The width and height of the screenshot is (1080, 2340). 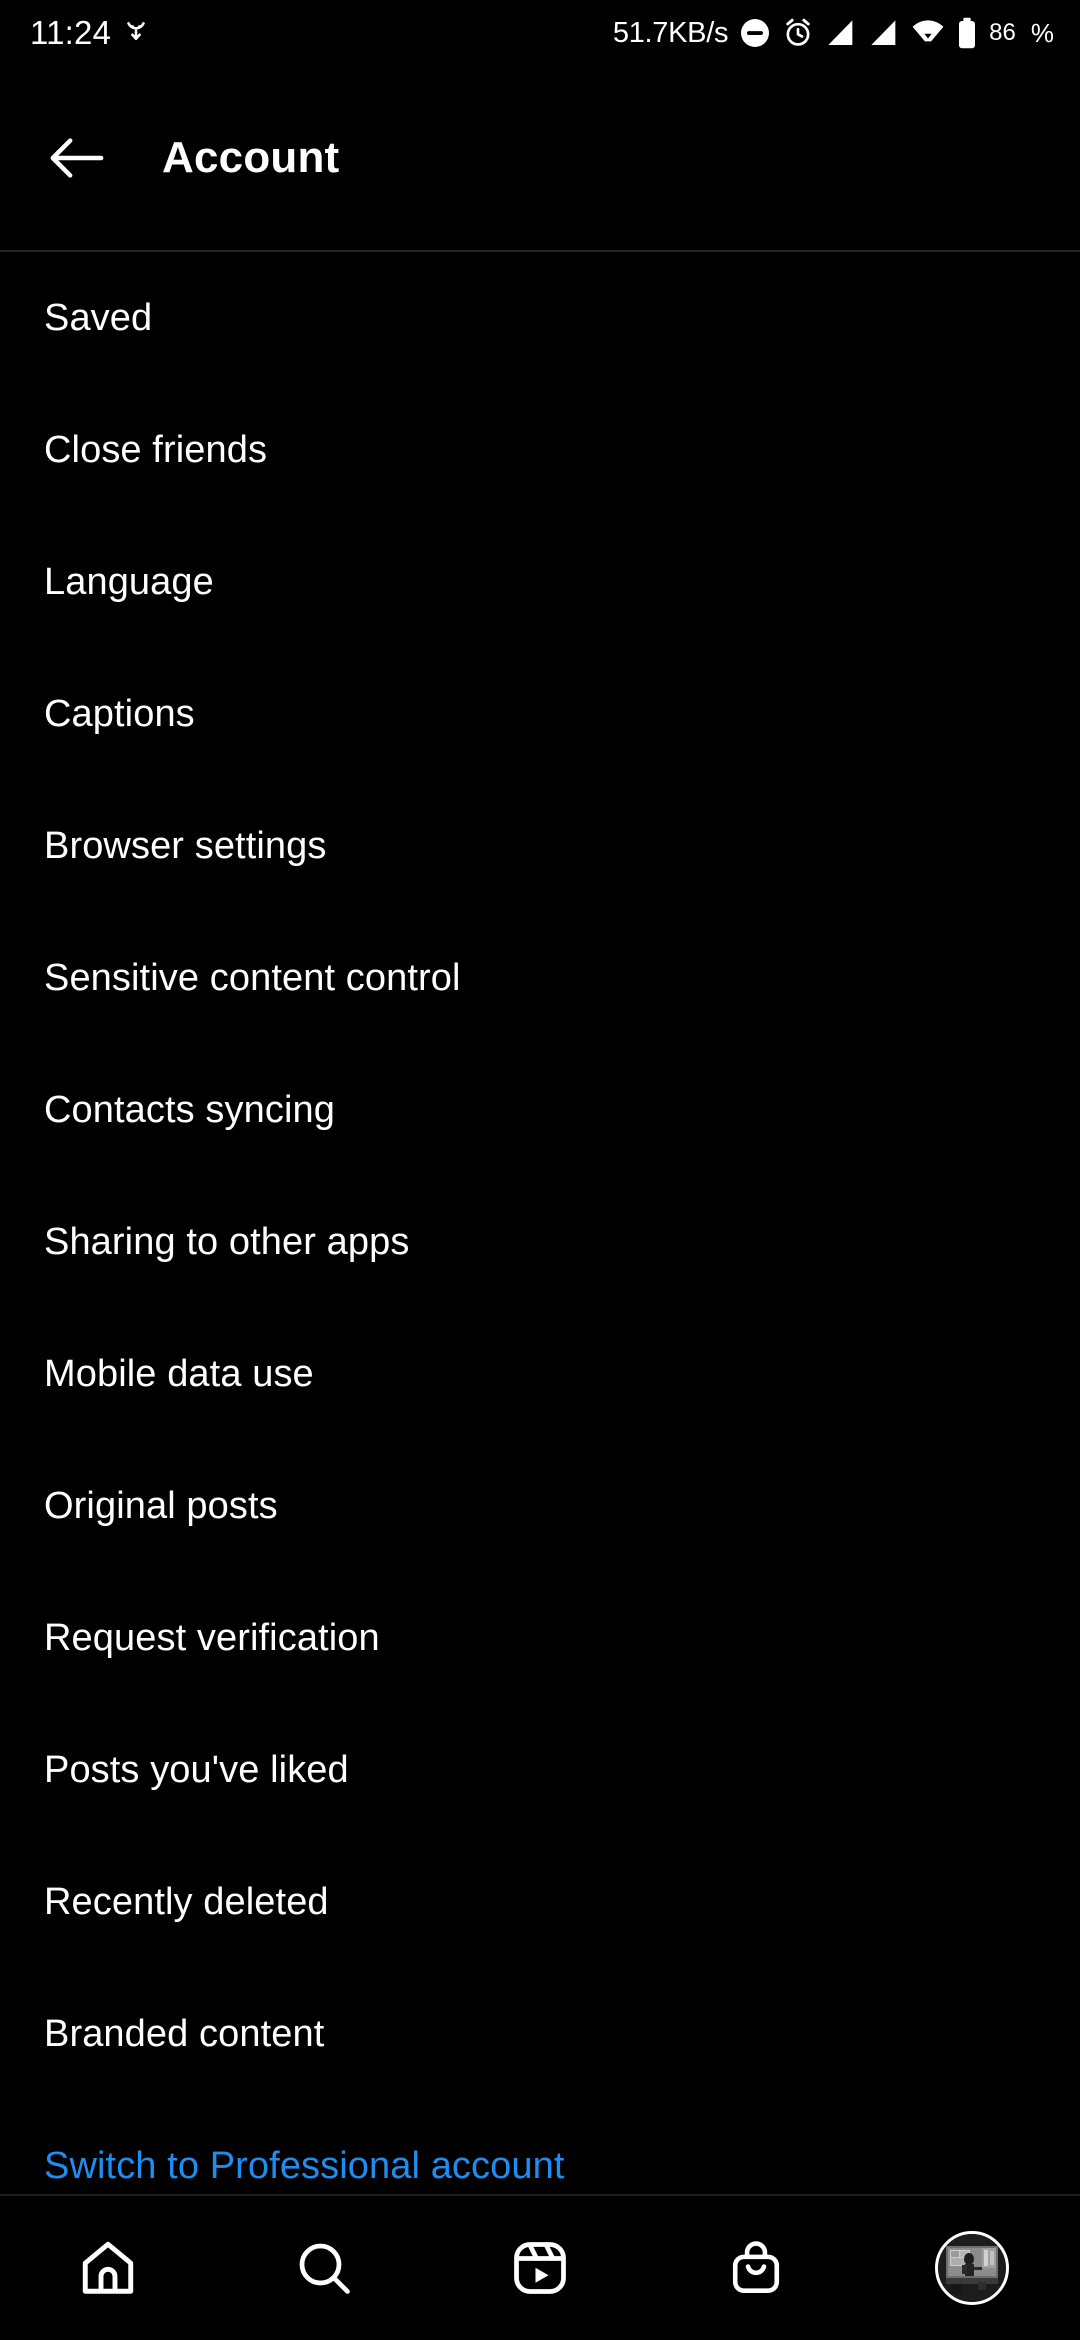 I want to click on app-bar: Account, so click(x=540, y=158).